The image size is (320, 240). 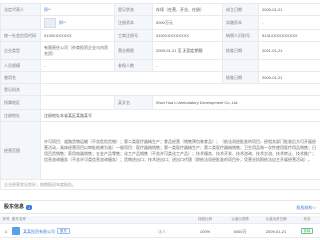 I want to click on header-status: 状态, so click(x=307, y=219).